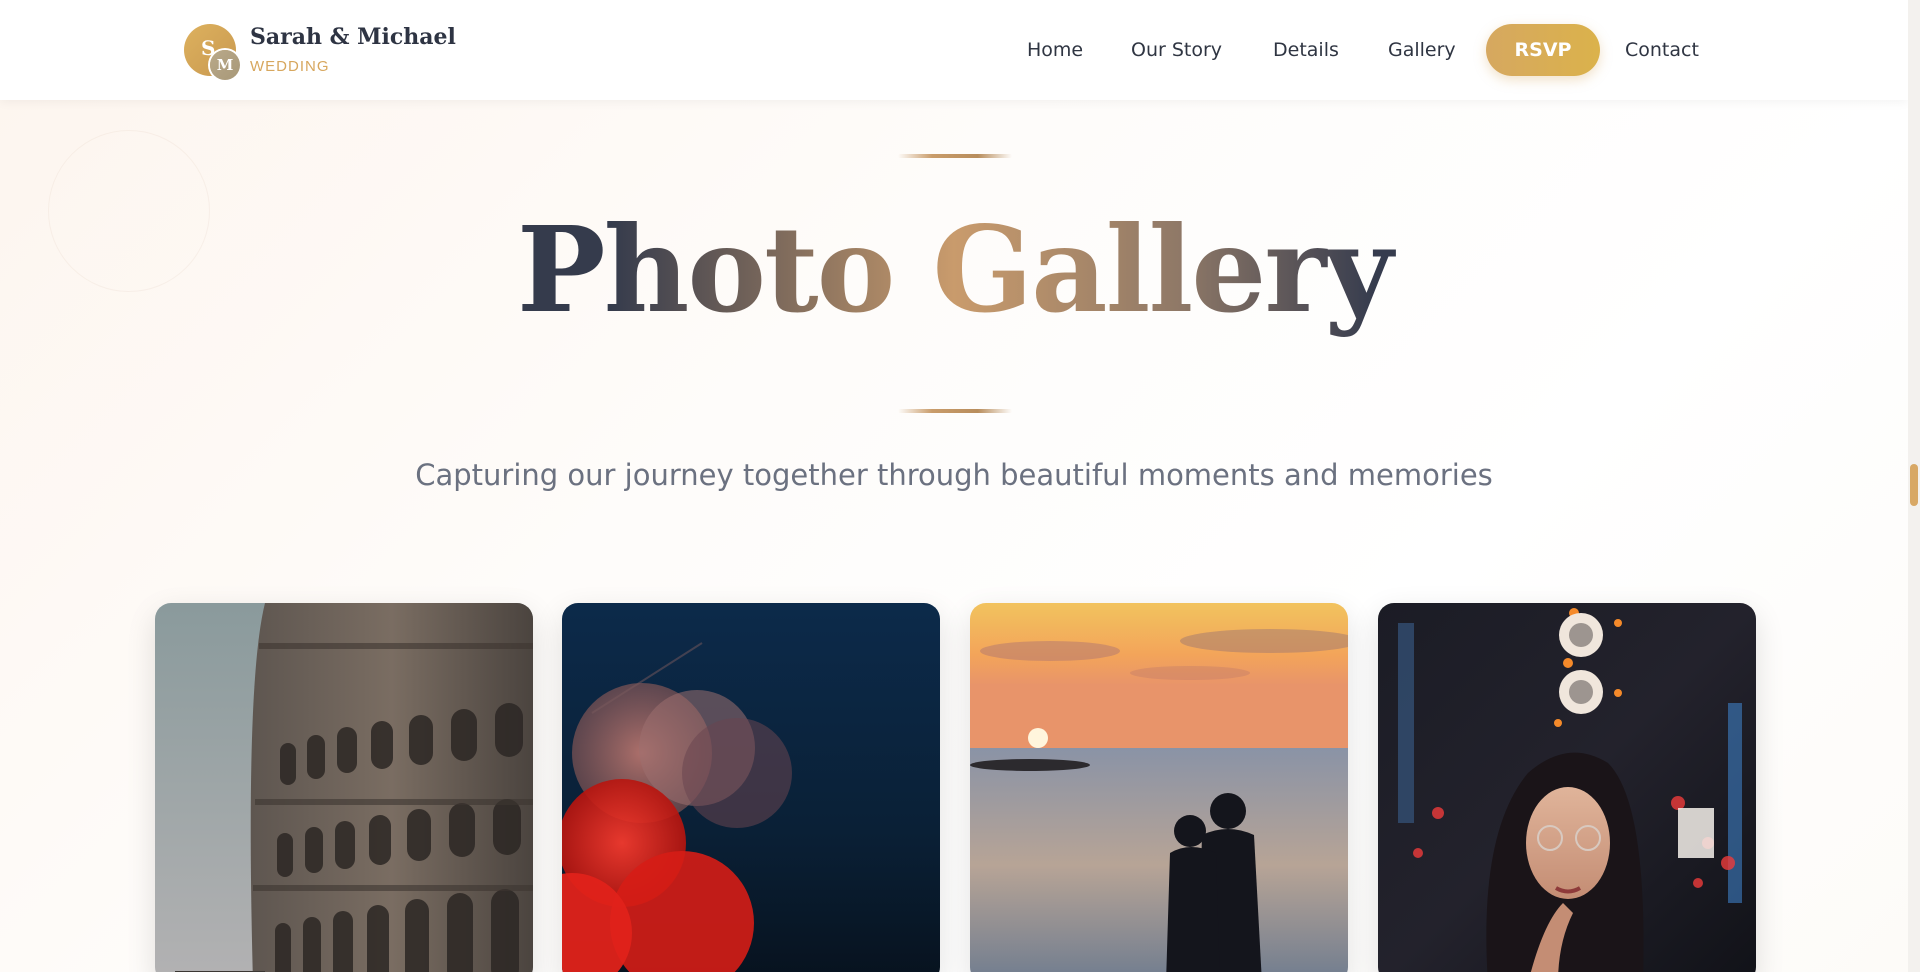 Image resolution: width=1920 pixels, height=972 pixels. I want to click on nav-home-link: Home, so click(1055, 50).